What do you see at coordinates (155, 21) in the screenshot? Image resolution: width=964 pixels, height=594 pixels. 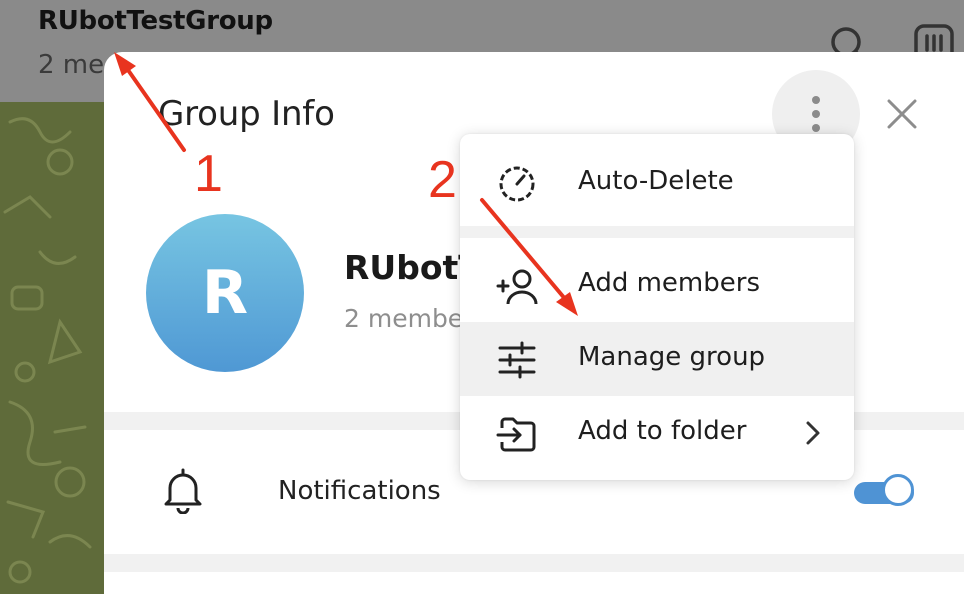 I see `chat-title: RUbotTestGroup` at bounding box center [155, 21].